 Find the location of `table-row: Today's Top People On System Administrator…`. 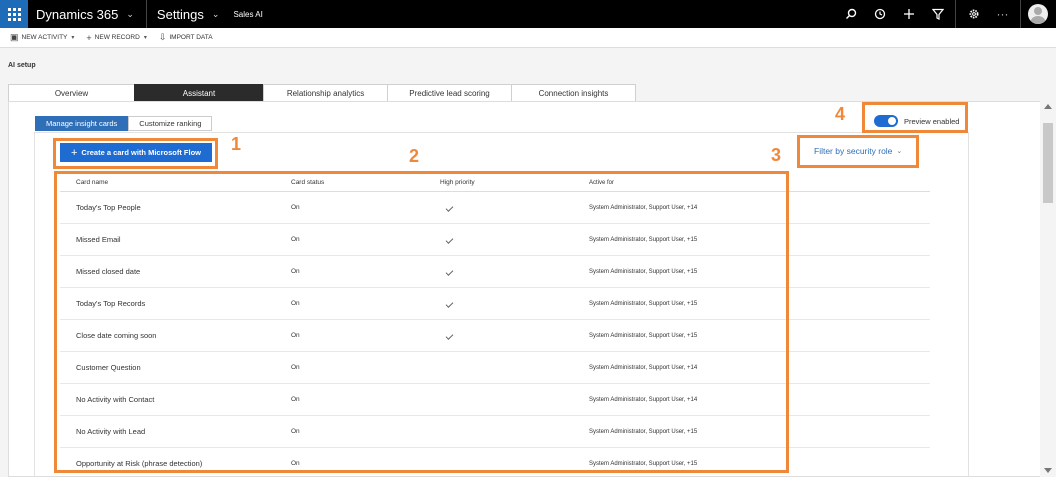

table-row: Today's Top People On System Administrator… is located at coordinates (495, 208).